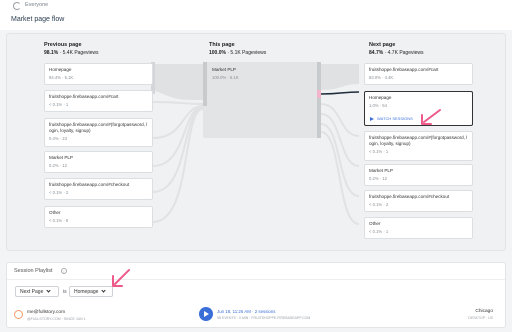 This screenshot has width=512, height=332. I want to click on filter-value-text: Homepage, so click(86, 292).